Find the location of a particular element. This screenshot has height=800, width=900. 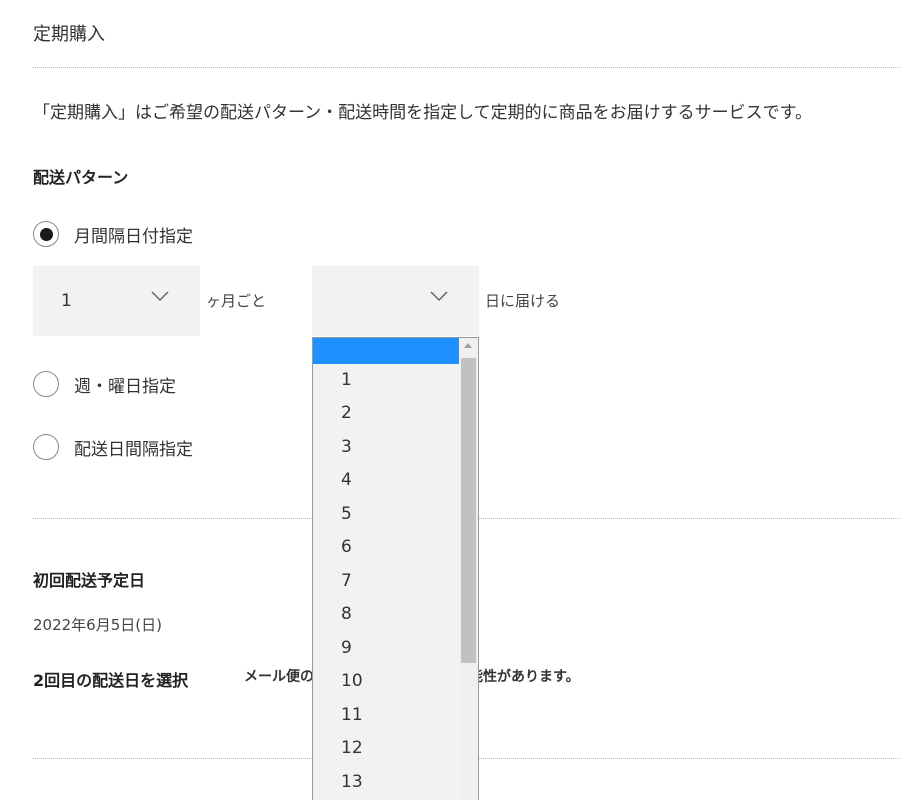

radio-weekday: 週・曜日指定 is located at coordinates (104, 384).